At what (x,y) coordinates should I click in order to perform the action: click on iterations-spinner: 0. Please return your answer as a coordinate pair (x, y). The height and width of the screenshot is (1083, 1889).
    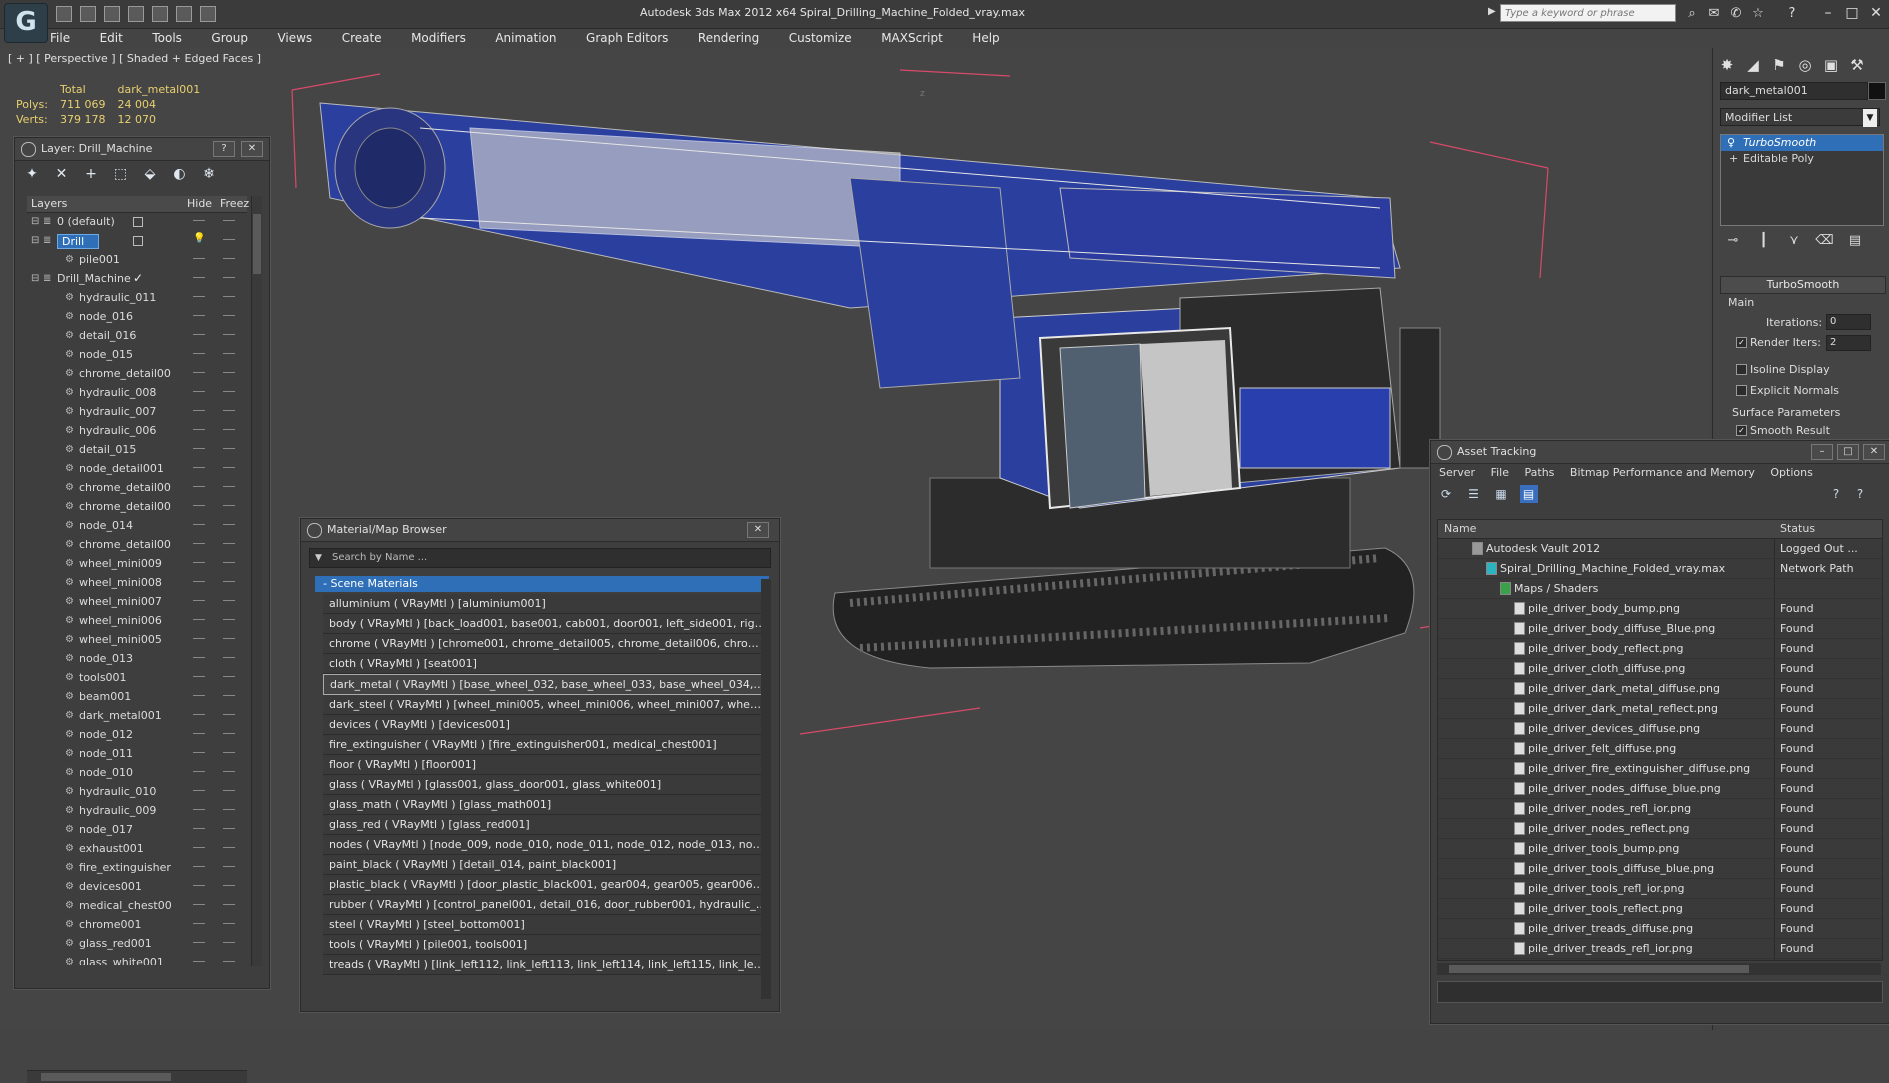
    Looking at the image, I should click on (1848, 322).